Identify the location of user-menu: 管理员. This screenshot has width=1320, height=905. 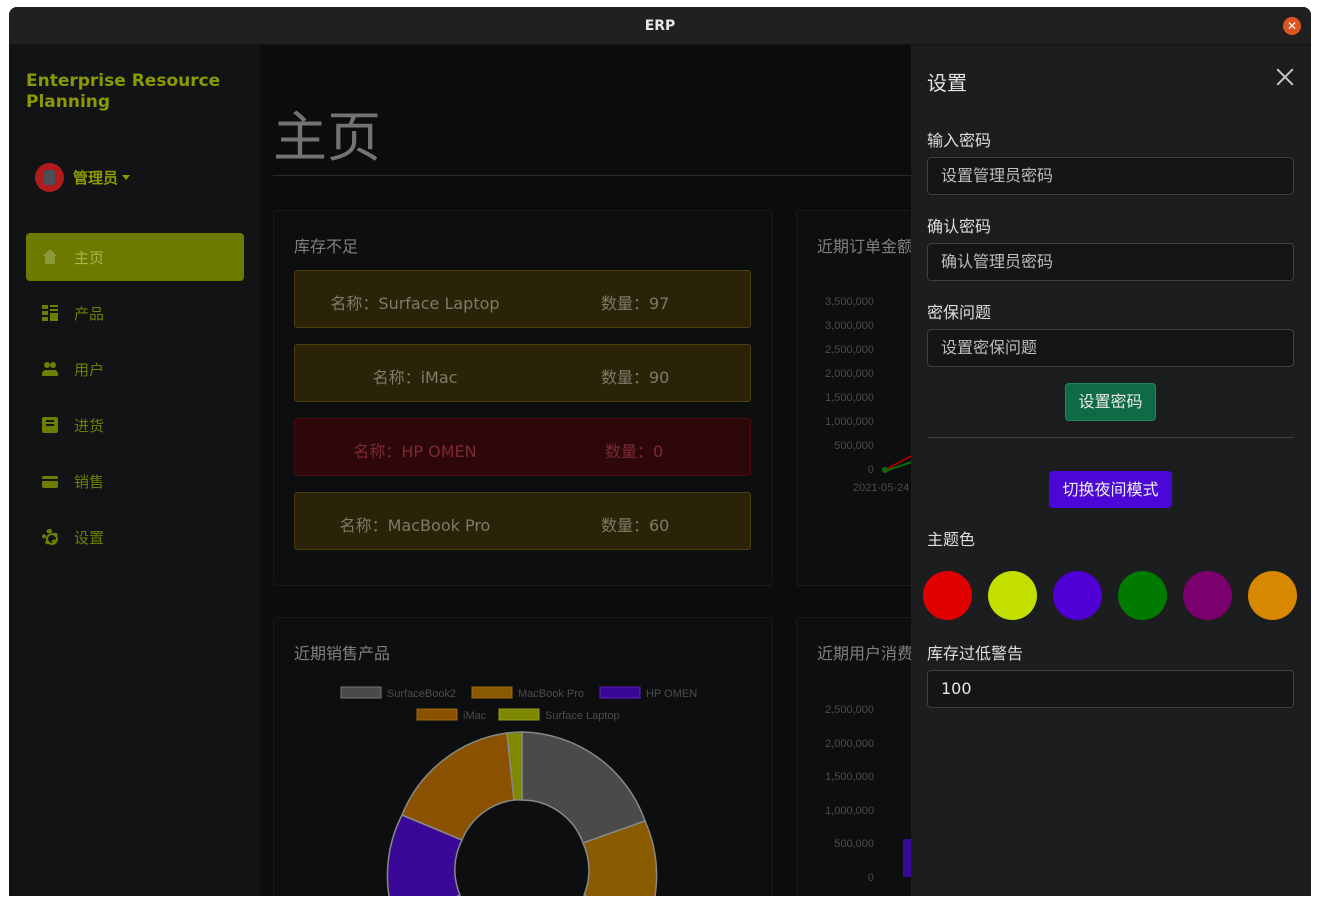
(83, 177).